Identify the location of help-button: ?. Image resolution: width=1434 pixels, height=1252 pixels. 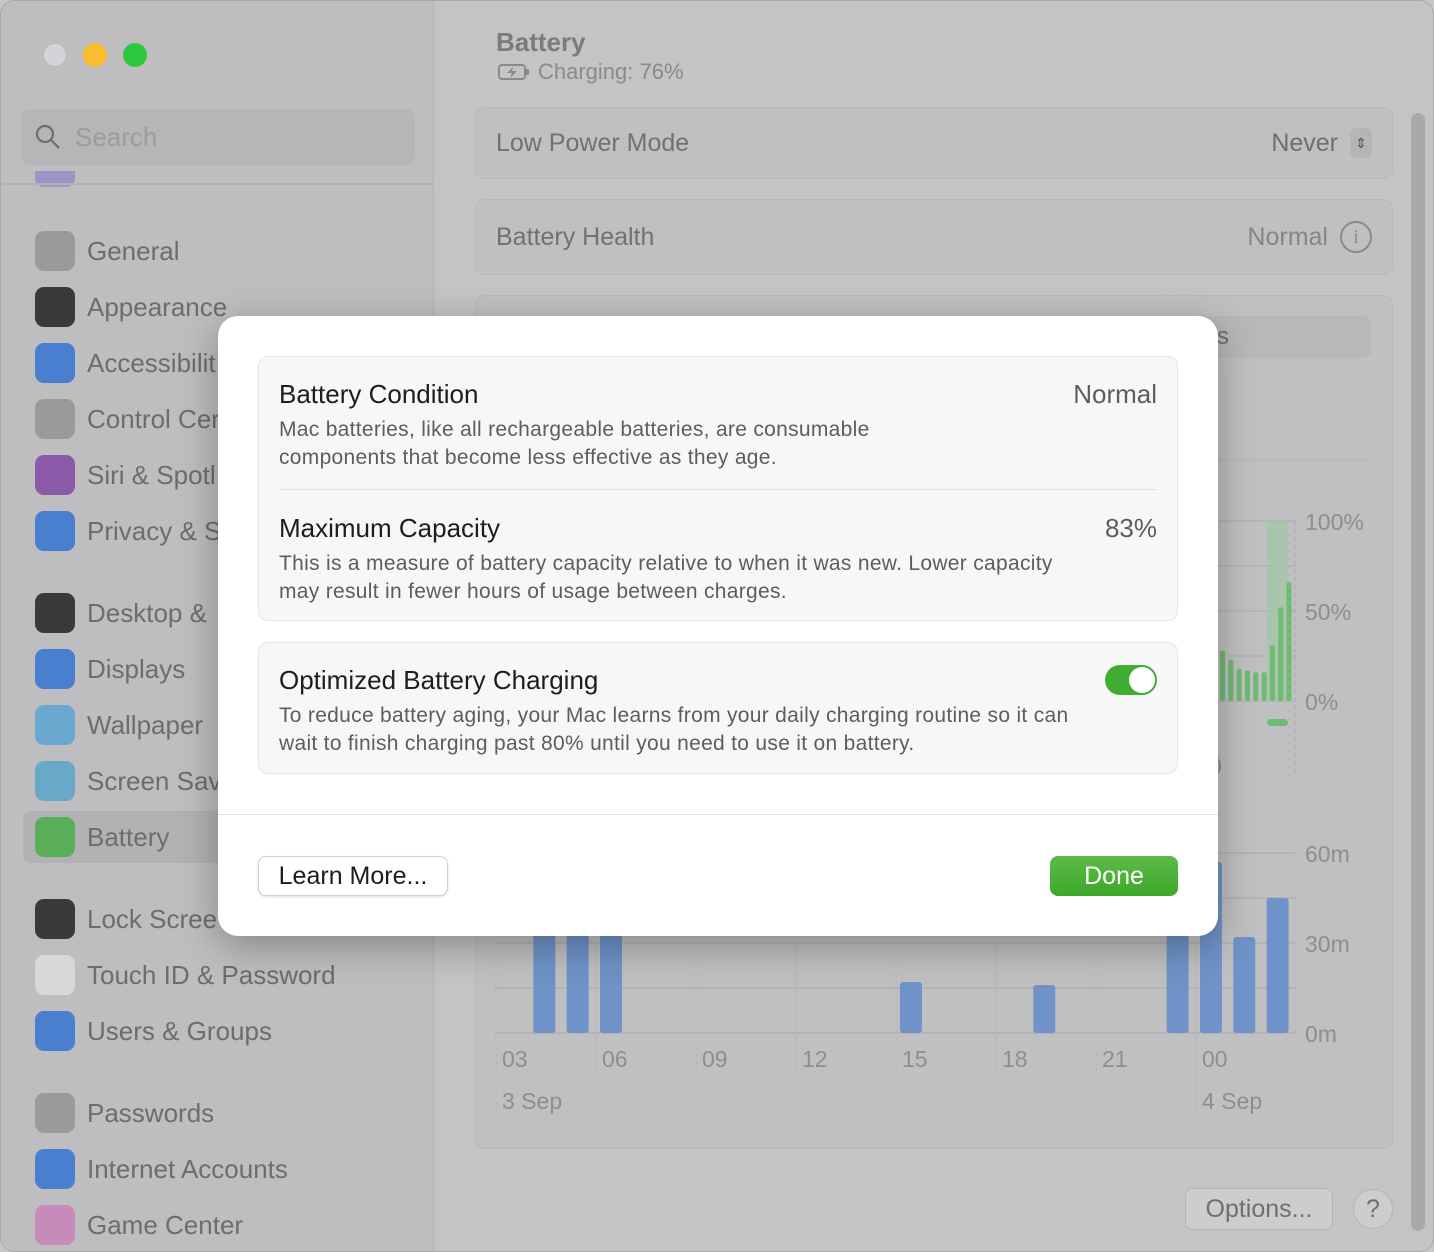
(1373, 1209).